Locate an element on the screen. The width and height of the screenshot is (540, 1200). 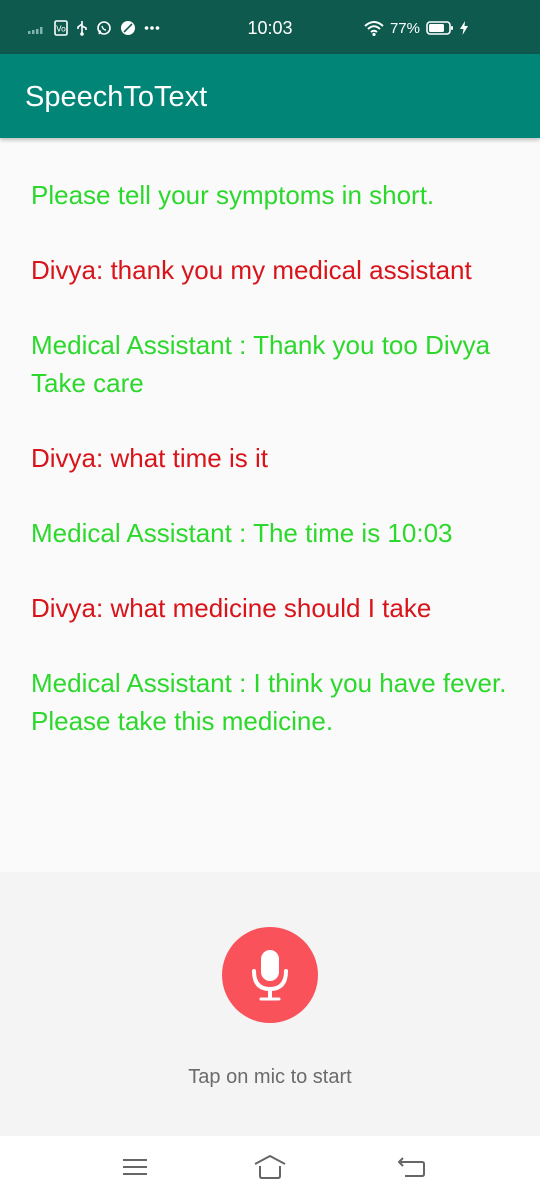
user-message: Divya: what time is it is located at coordinates (149, 458).